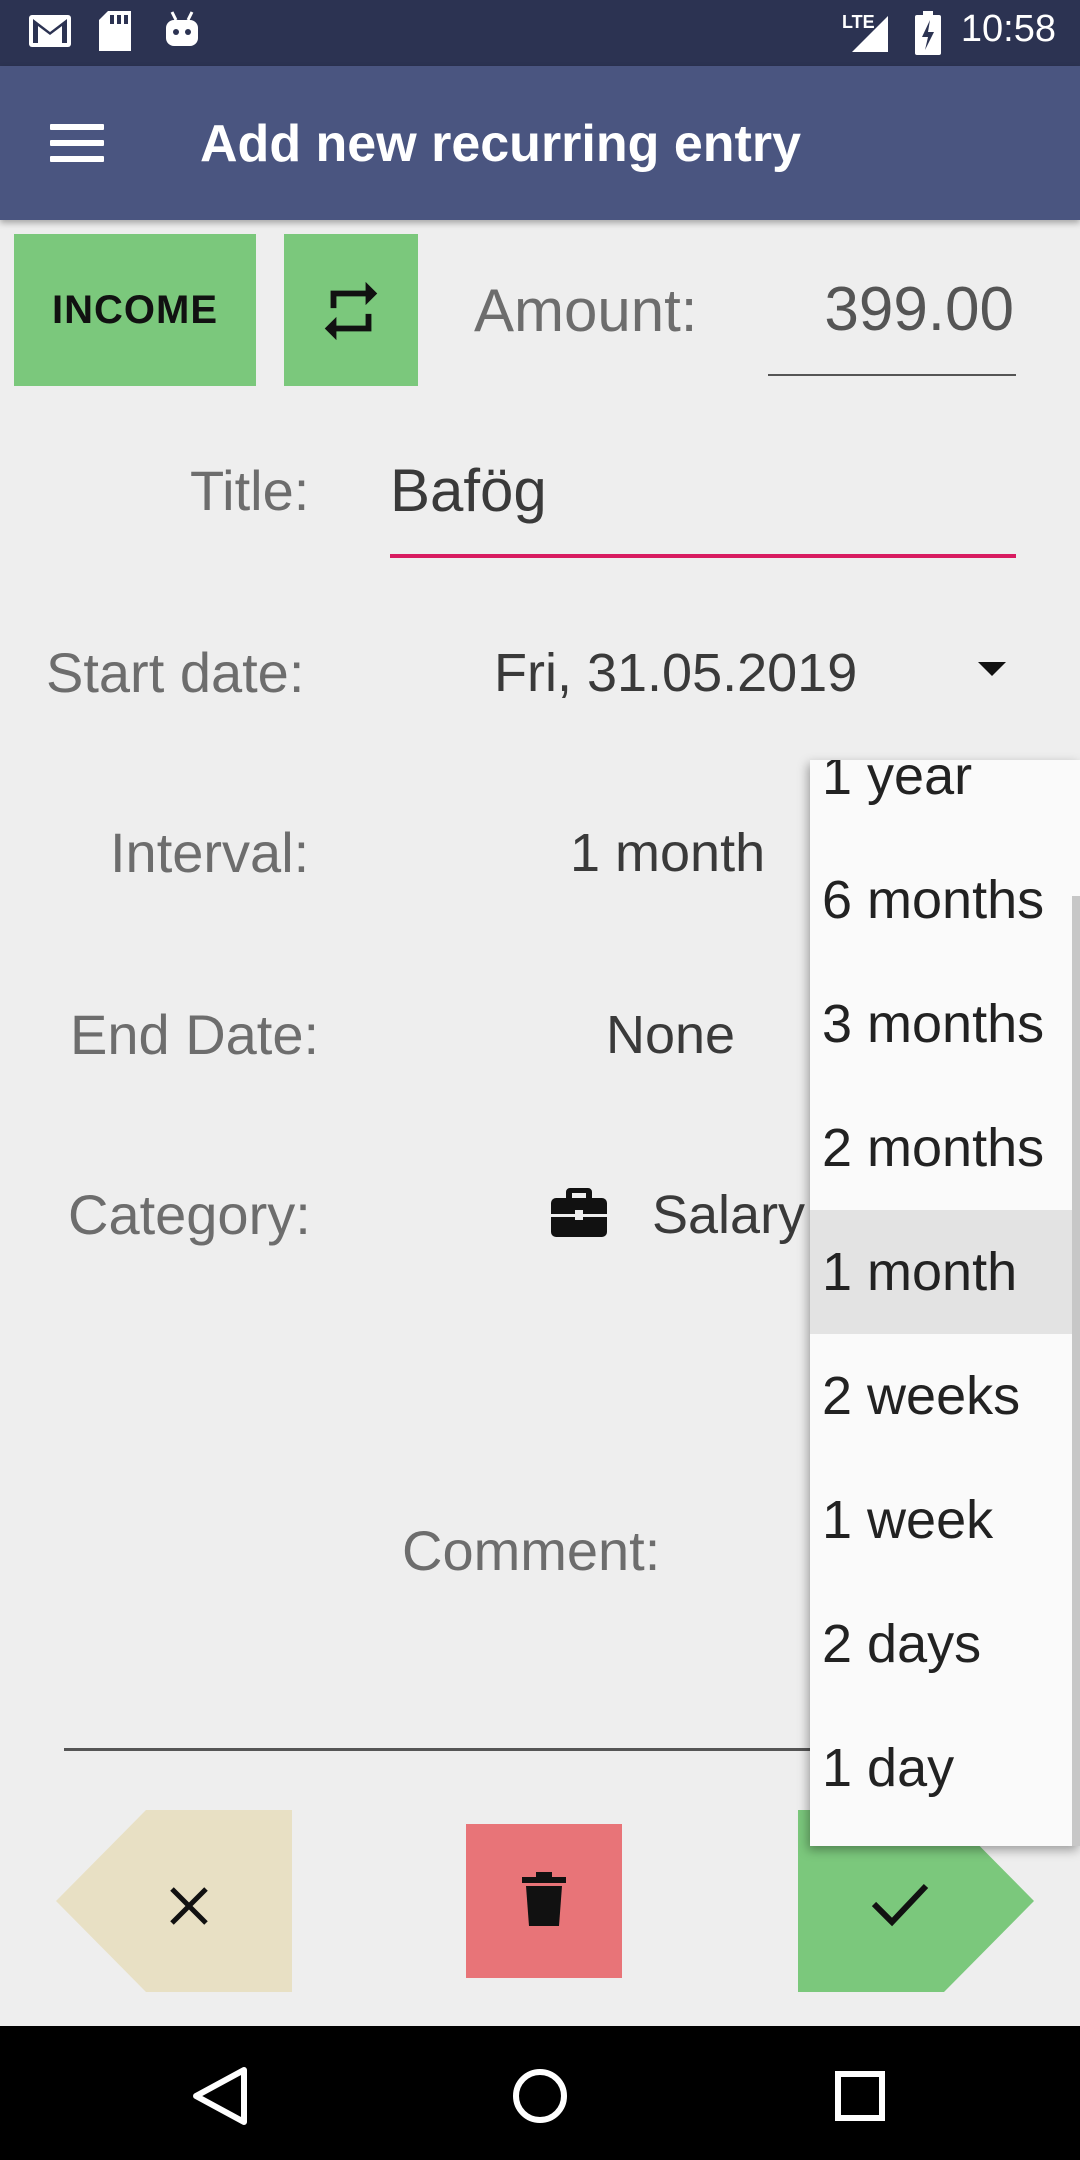 Image resolution: width=1080 pixels, height=2160 pixels. I want to click on interval-option-1-year: 1 year, so click(945, 799).